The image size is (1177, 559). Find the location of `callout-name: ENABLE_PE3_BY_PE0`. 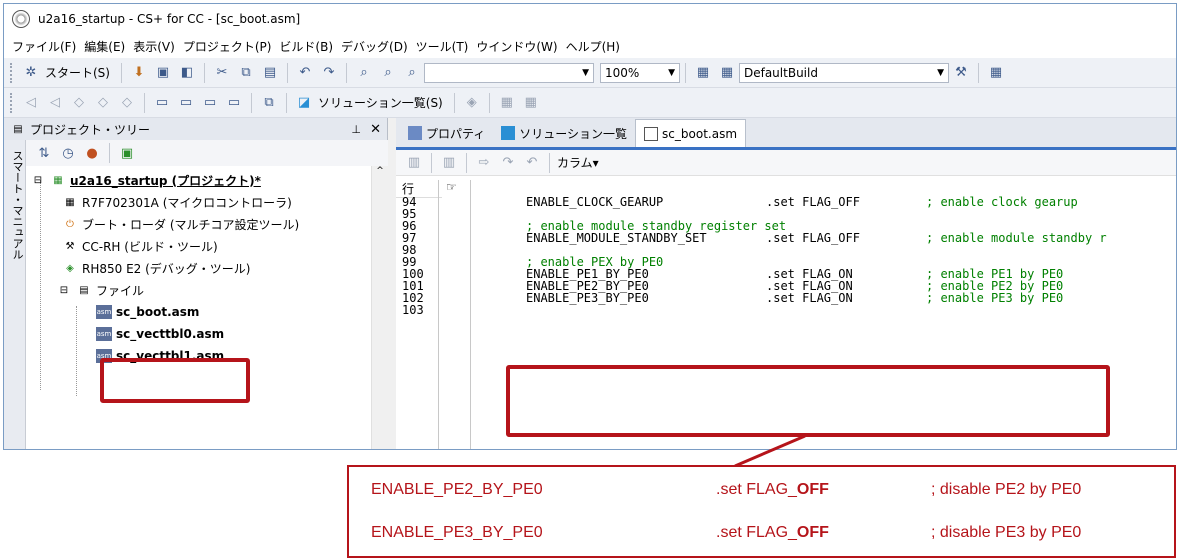

callout-name: ENABLE_PE3_BY_PE0 is located at coordinates (457, 532).